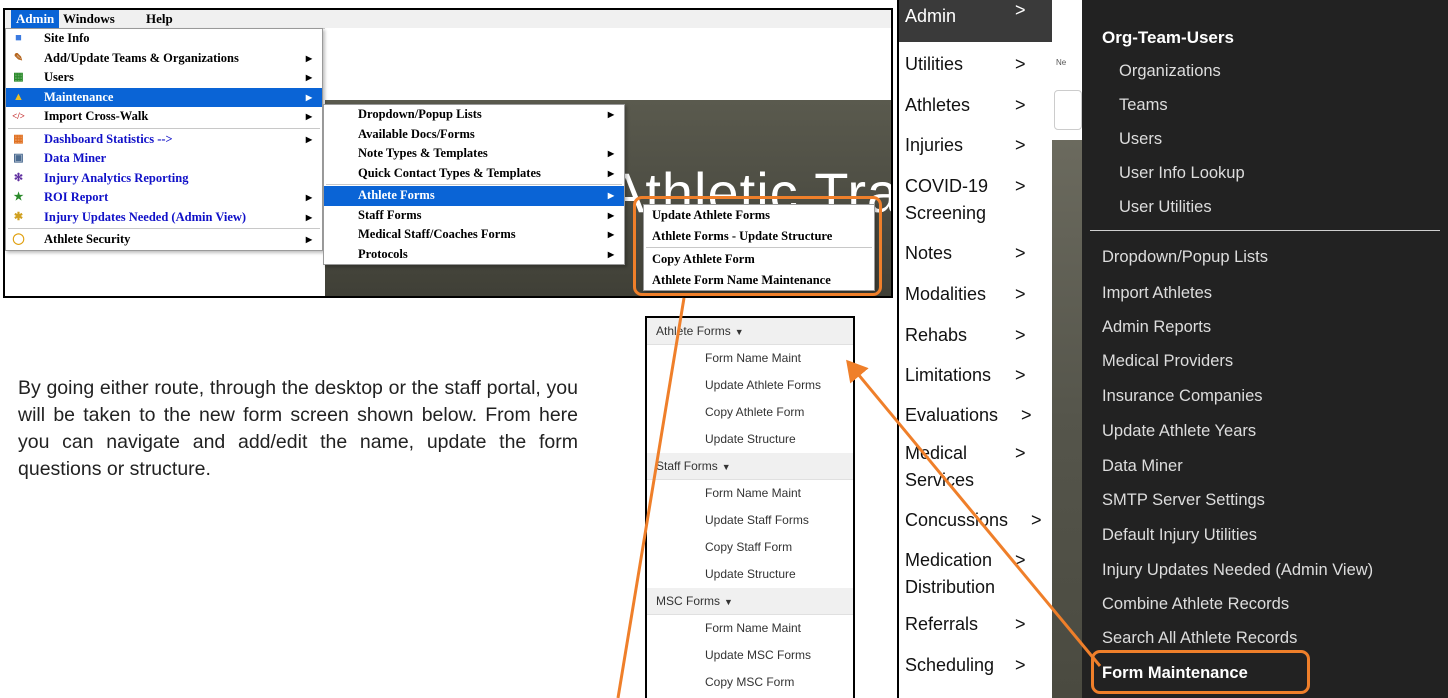 Image resolution: width=1448 pixels, height=698 pixels. Describe the element at coordinates (1182, 396) in the screenshot. I see `dropdown-item-insurance-companies: Insurance Companies` at that location.